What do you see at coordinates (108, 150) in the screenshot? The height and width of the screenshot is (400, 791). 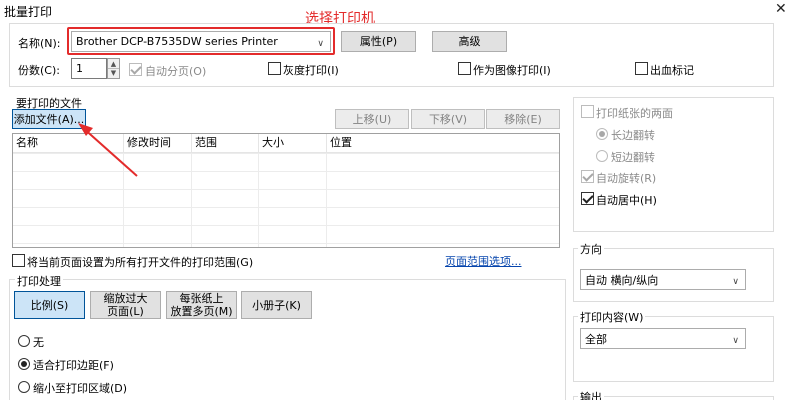 I see `annotation-arrow` at bounding box center [108, 150].